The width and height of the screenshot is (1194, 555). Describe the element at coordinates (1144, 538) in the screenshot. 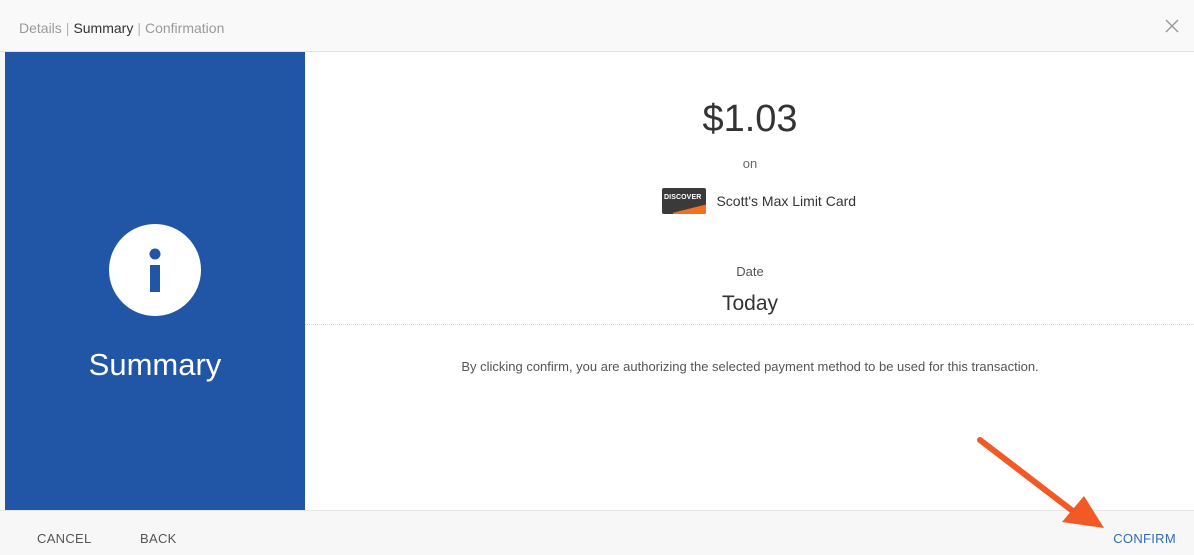

I see `confirm-button: CONFIRM` at that location.